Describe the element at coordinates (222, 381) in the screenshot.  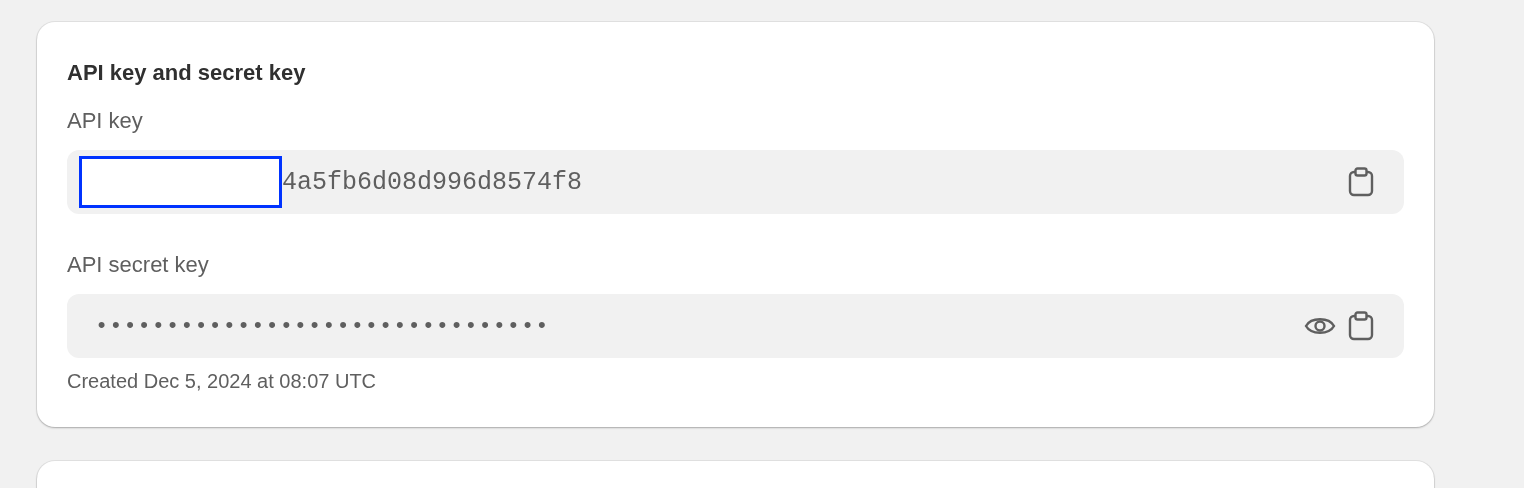
I see `created-date: Created Dec 5, 2024 at 08:07 UTC` at that location.